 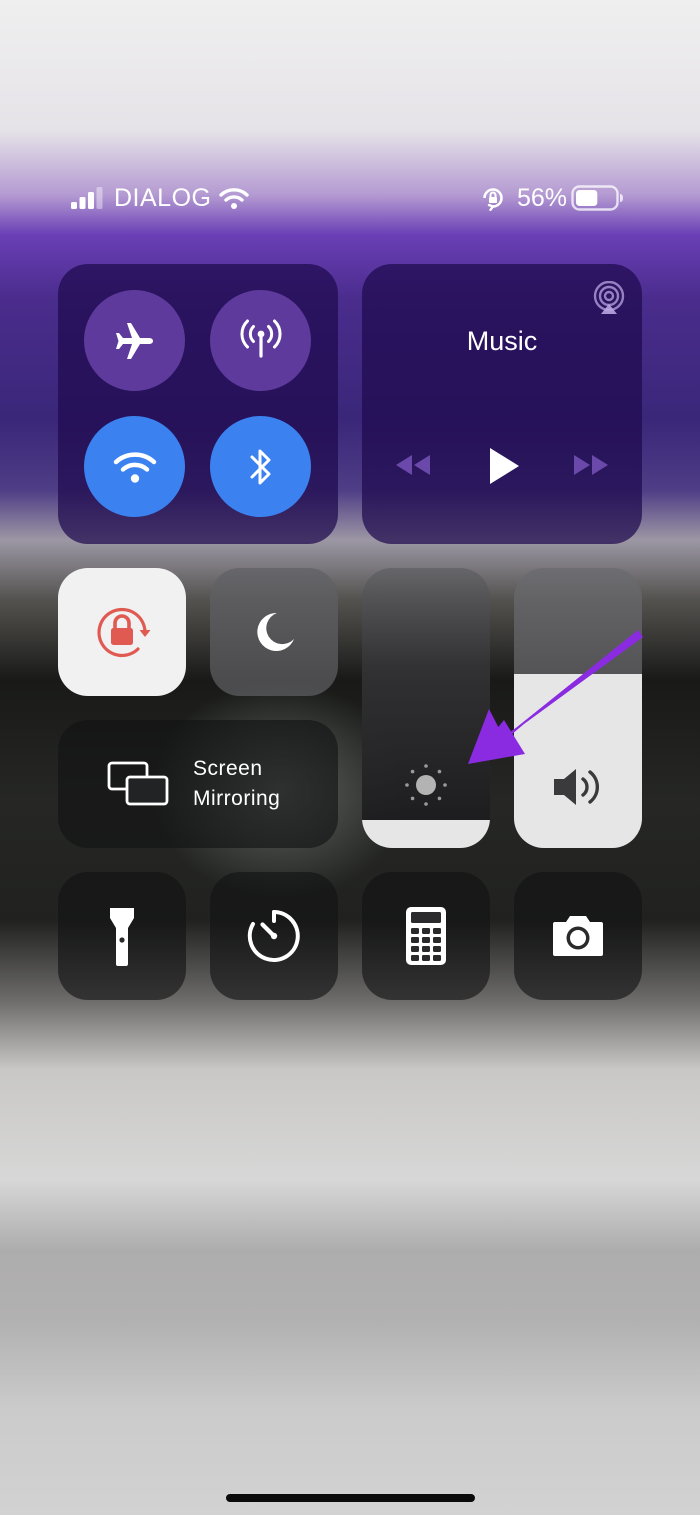 I want to click on screen-mirroring-icon, so click(x=138, y=783).